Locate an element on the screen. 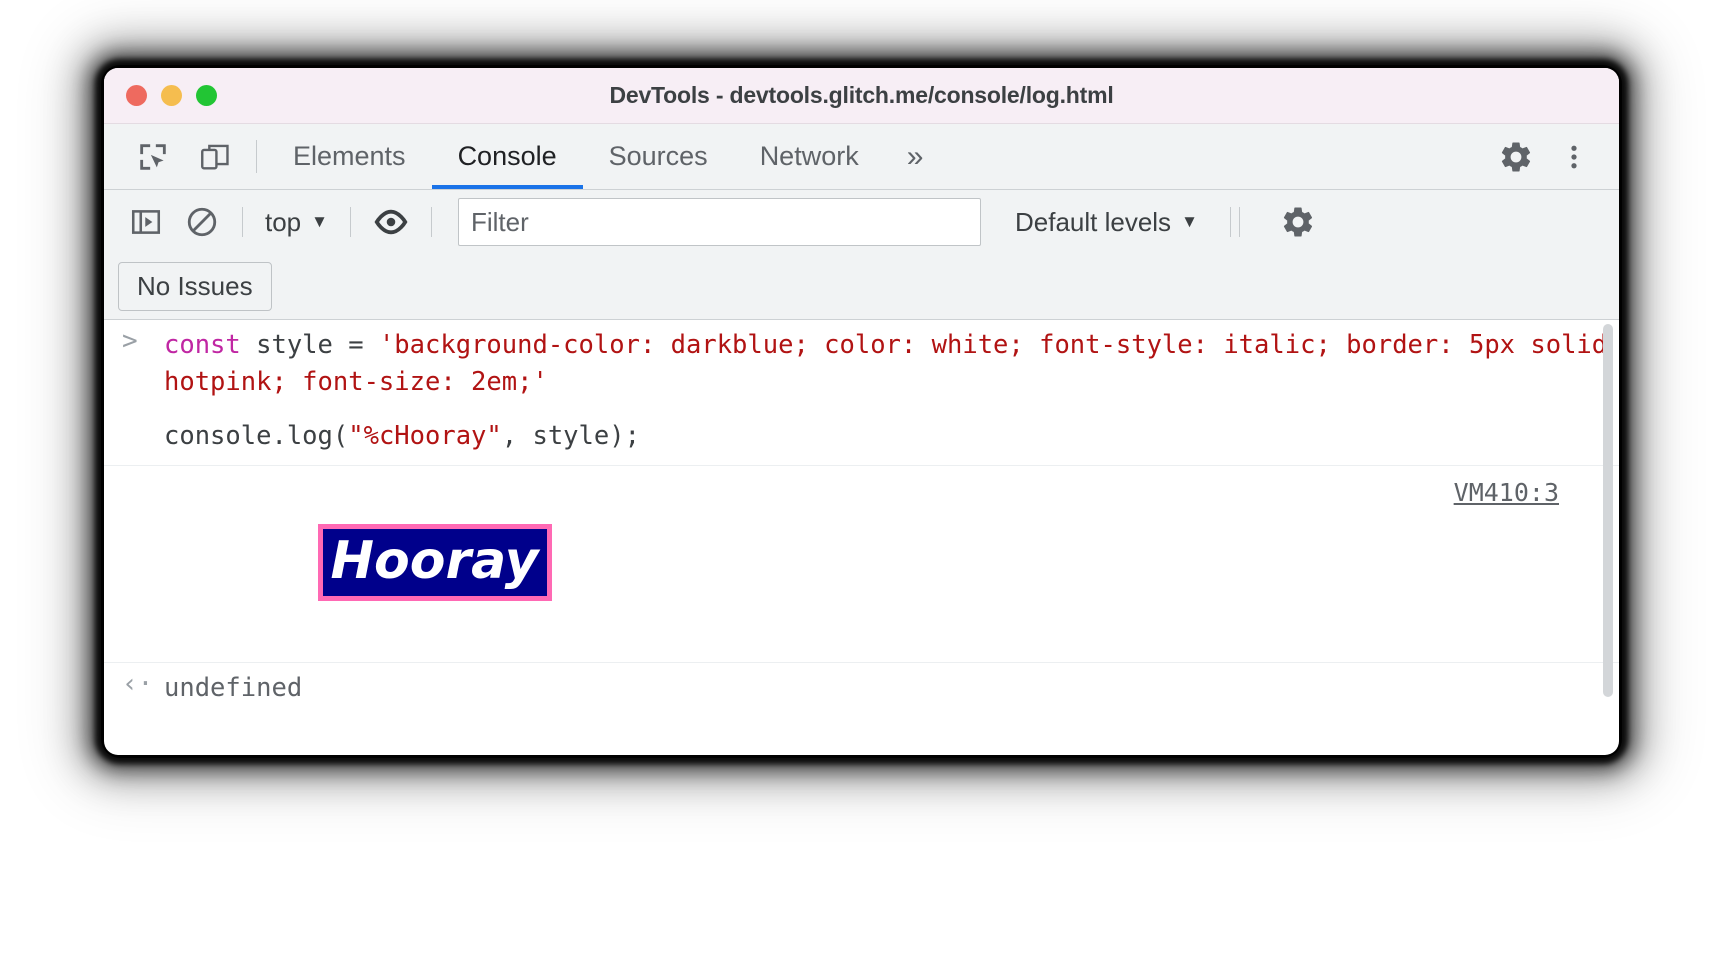 This screenshot has height=974, width=1722. console-input-row-2: console.log("%cHooray", style); is located at coordinates (861, 438).